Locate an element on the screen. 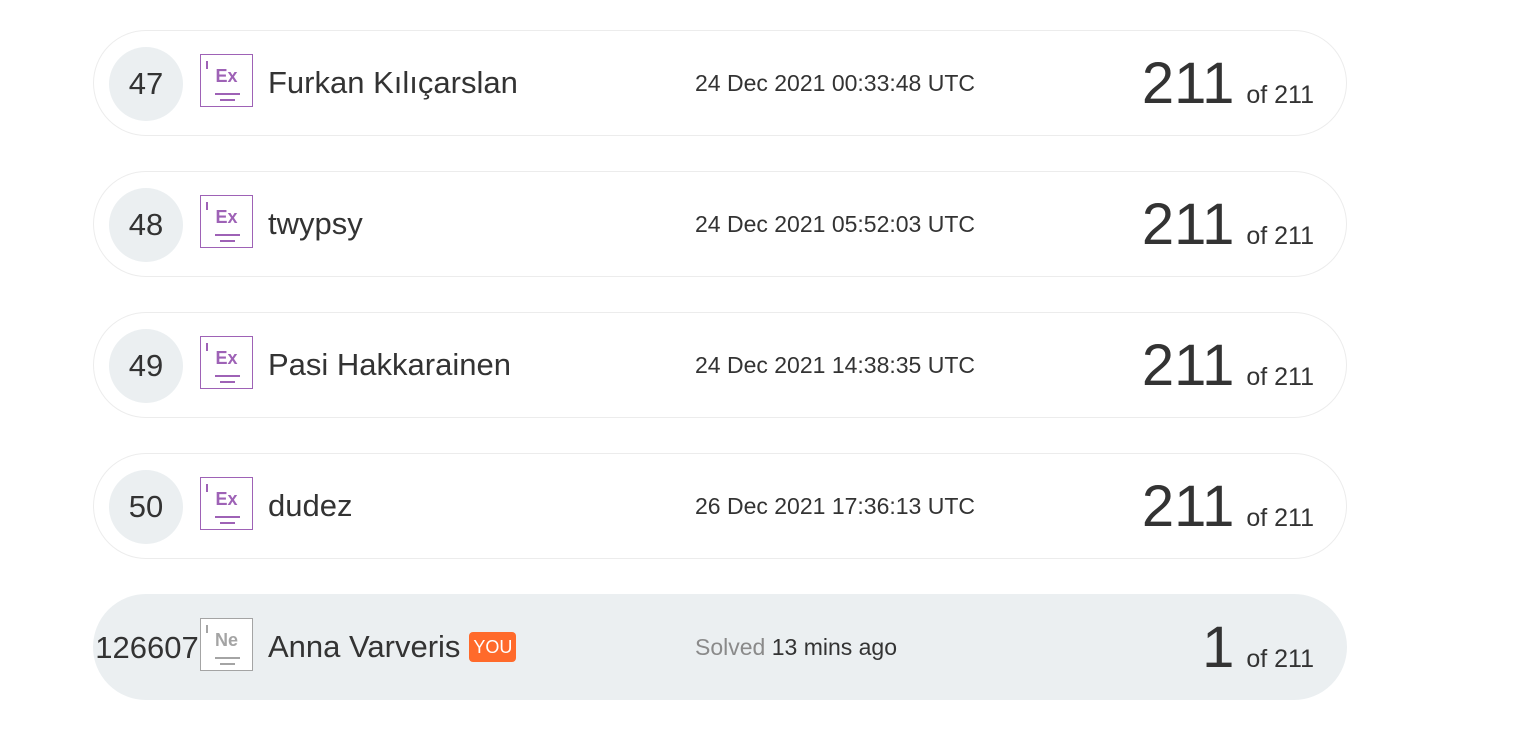 The height and width of the screenshot is (747, 1523). score-value: 1 is located at coordinates (1218, 647).